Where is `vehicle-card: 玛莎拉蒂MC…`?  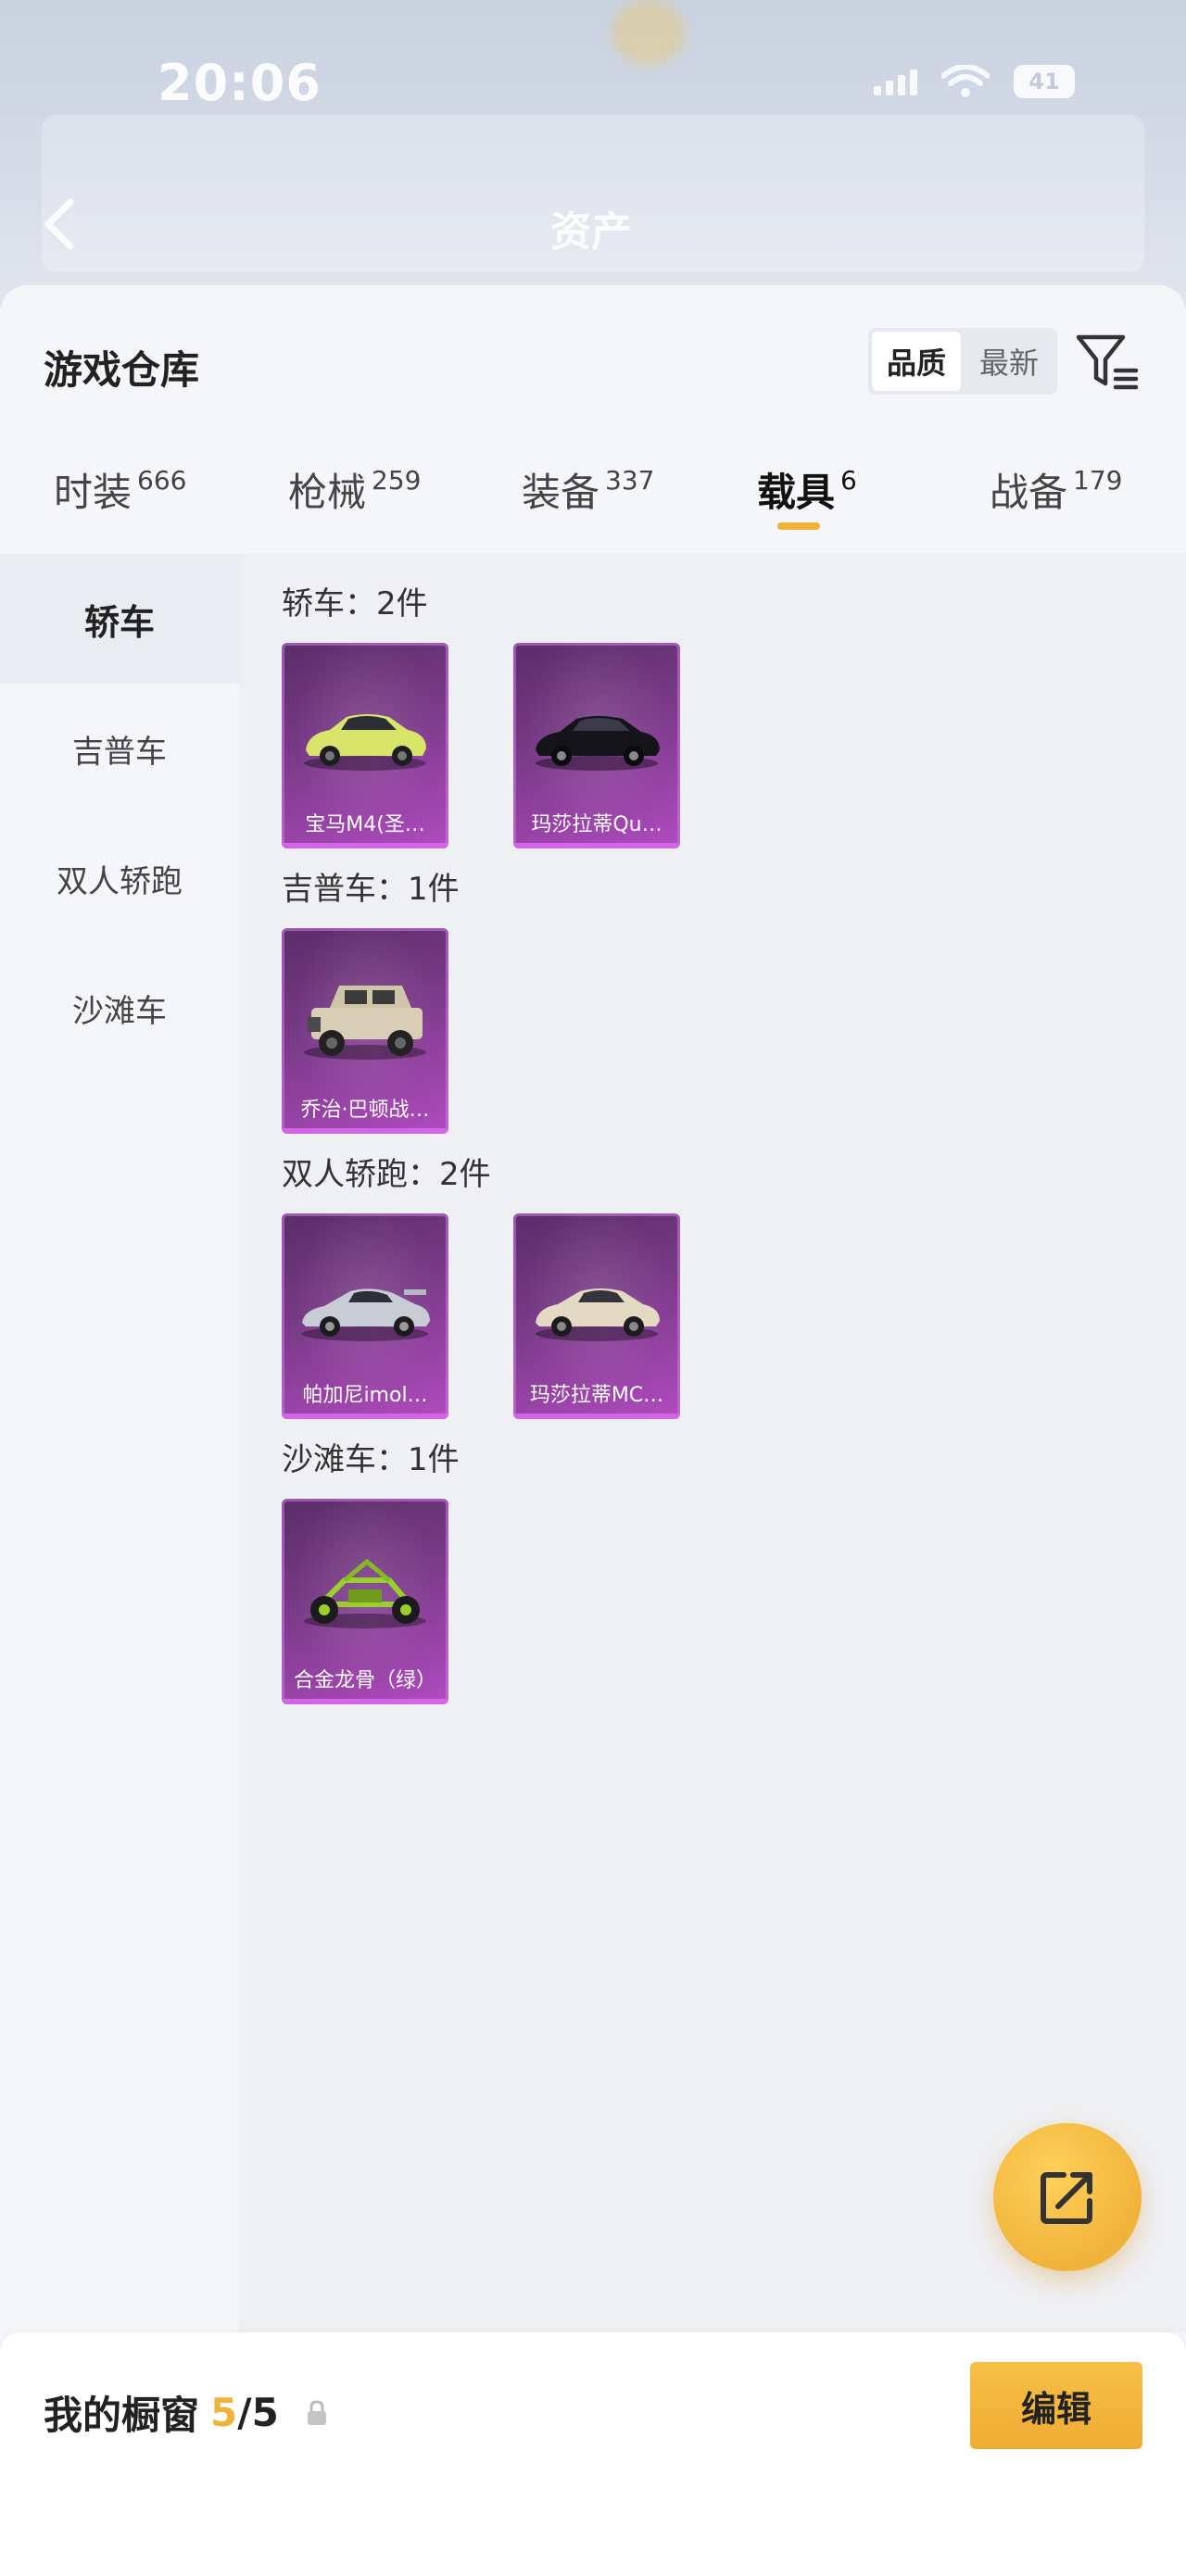 vehicle-card: 玛莎拉蒂MC… is located at coordinates (596, 1316).